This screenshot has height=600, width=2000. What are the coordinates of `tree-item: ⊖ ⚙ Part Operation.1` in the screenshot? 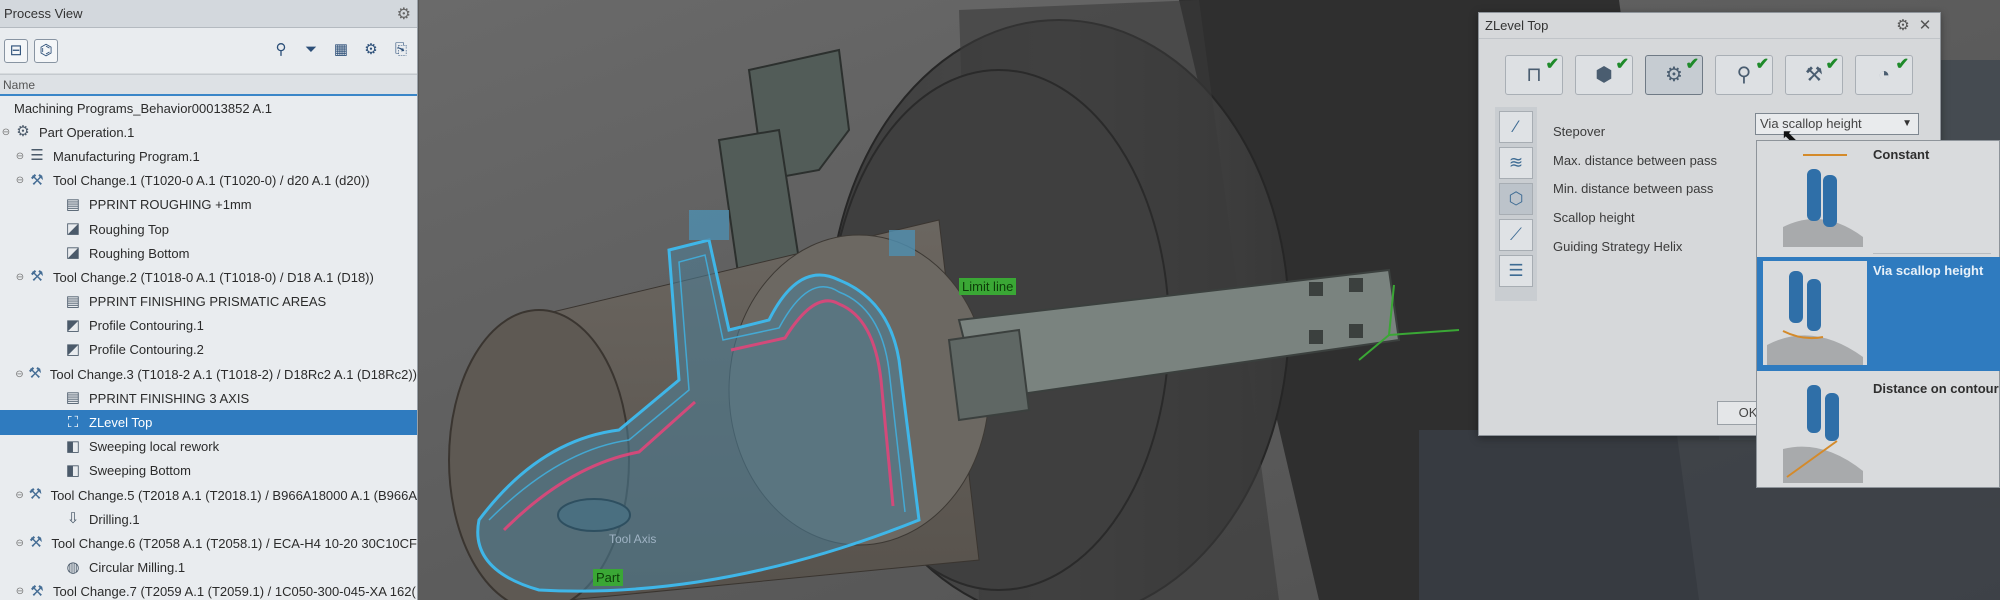 It's located at (208, 132).